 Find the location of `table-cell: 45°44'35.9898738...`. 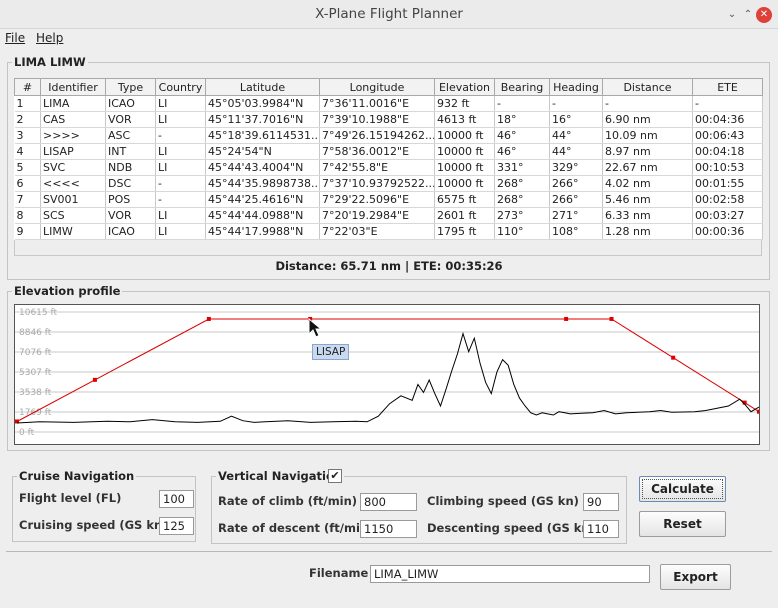

table-cell: 45°44'35.9898738... is located at coordinates (262, 183).